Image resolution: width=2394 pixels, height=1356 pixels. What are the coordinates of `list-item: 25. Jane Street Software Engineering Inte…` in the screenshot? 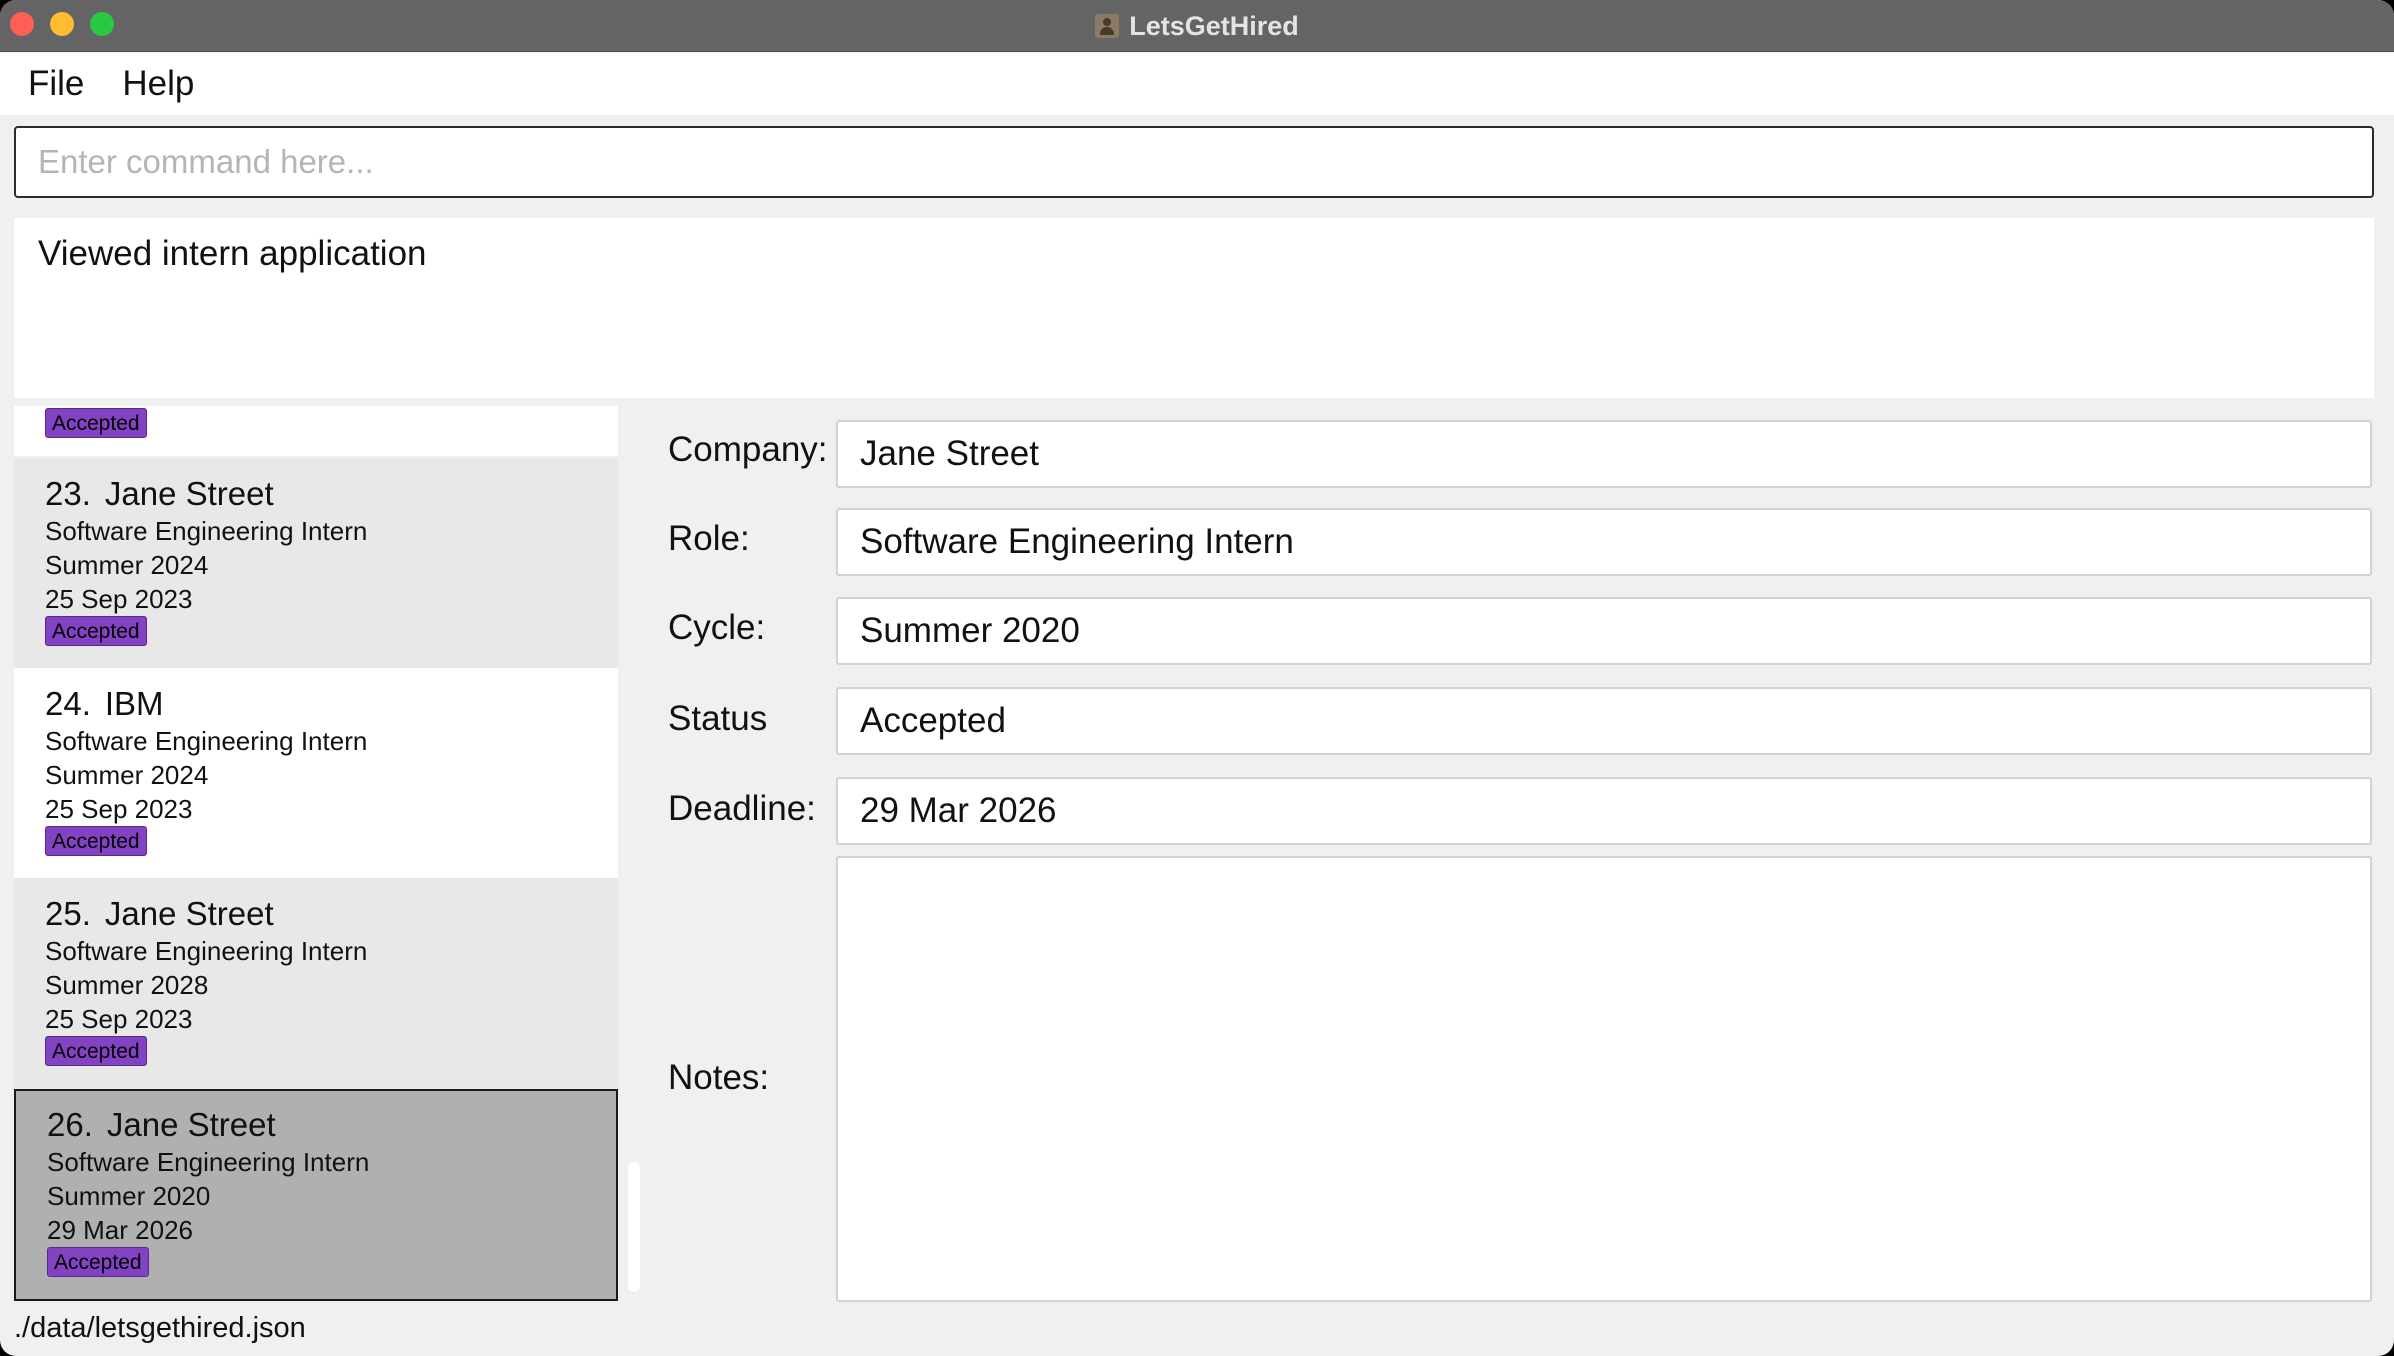 It's located at (316, 983).